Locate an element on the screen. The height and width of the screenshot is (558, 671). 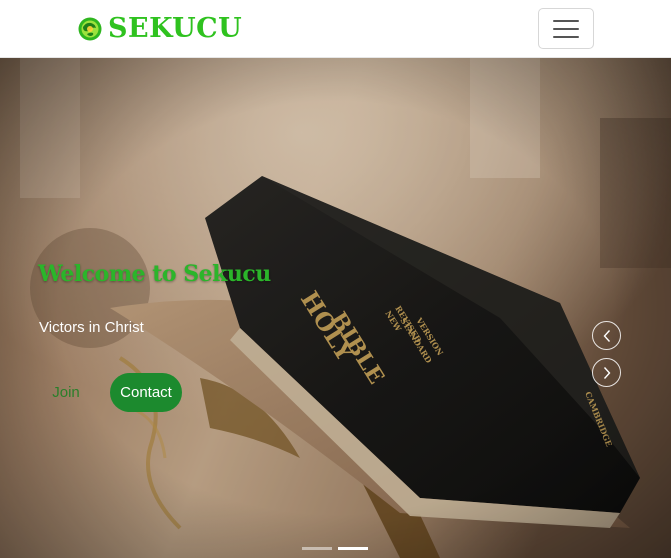
hero-subtitle: Victors in Christ is located at coordinates (91, 327).